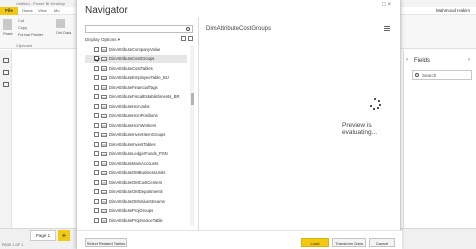  I want to click on table-name: DimAttributeOMDepartments, so click(136, 191).